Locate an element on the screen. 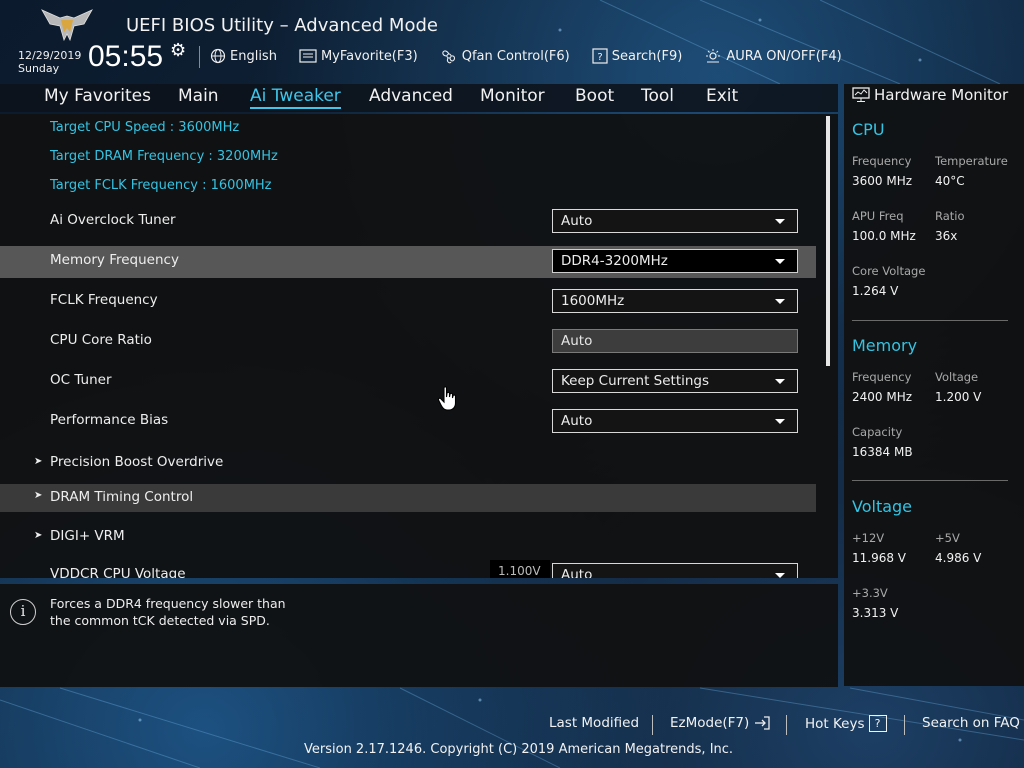  setting-label: OC Tuner is located at coordinates (81, 380).